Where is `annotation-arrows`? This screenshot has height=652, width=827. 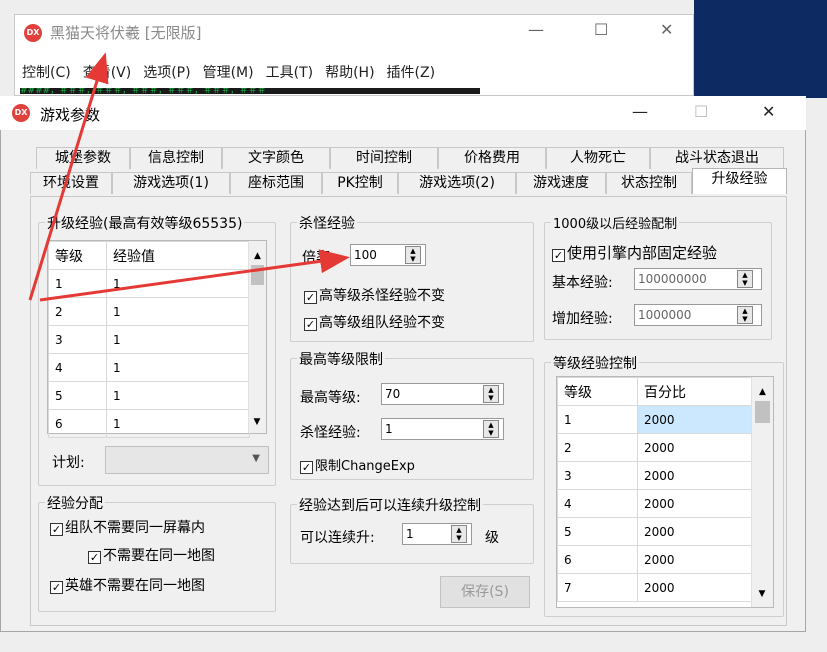 annotation-arrows is located at coordinates (189, 177).